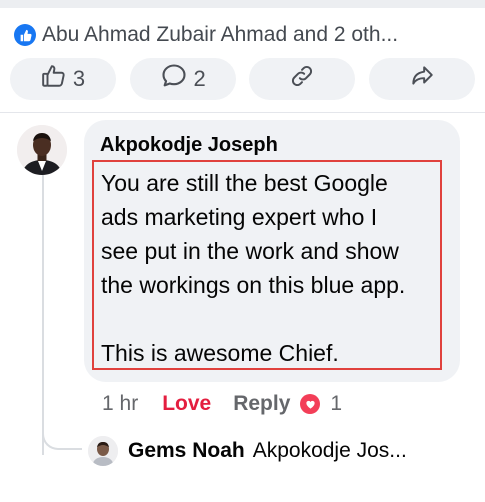 The image size is (485, 502). I want to click on comment-author: Akpokodje Joseph, so click(189, 145).